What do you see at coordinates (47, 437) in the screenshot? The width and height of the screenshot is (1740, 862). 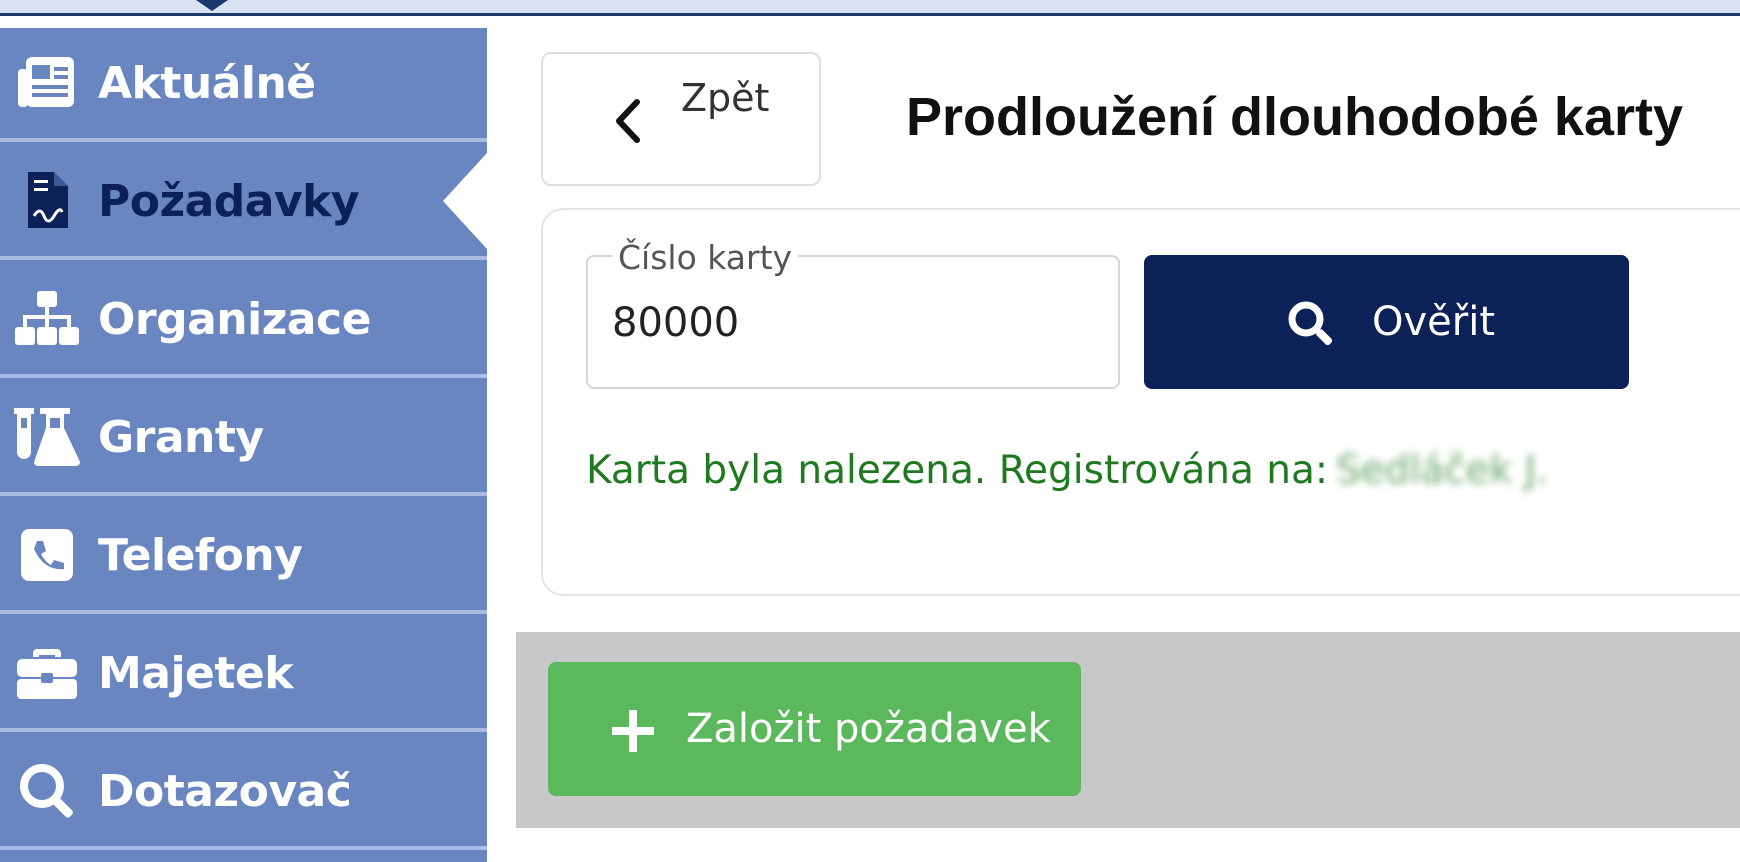 I see `flask-icon` at bounding box center [47, 437].